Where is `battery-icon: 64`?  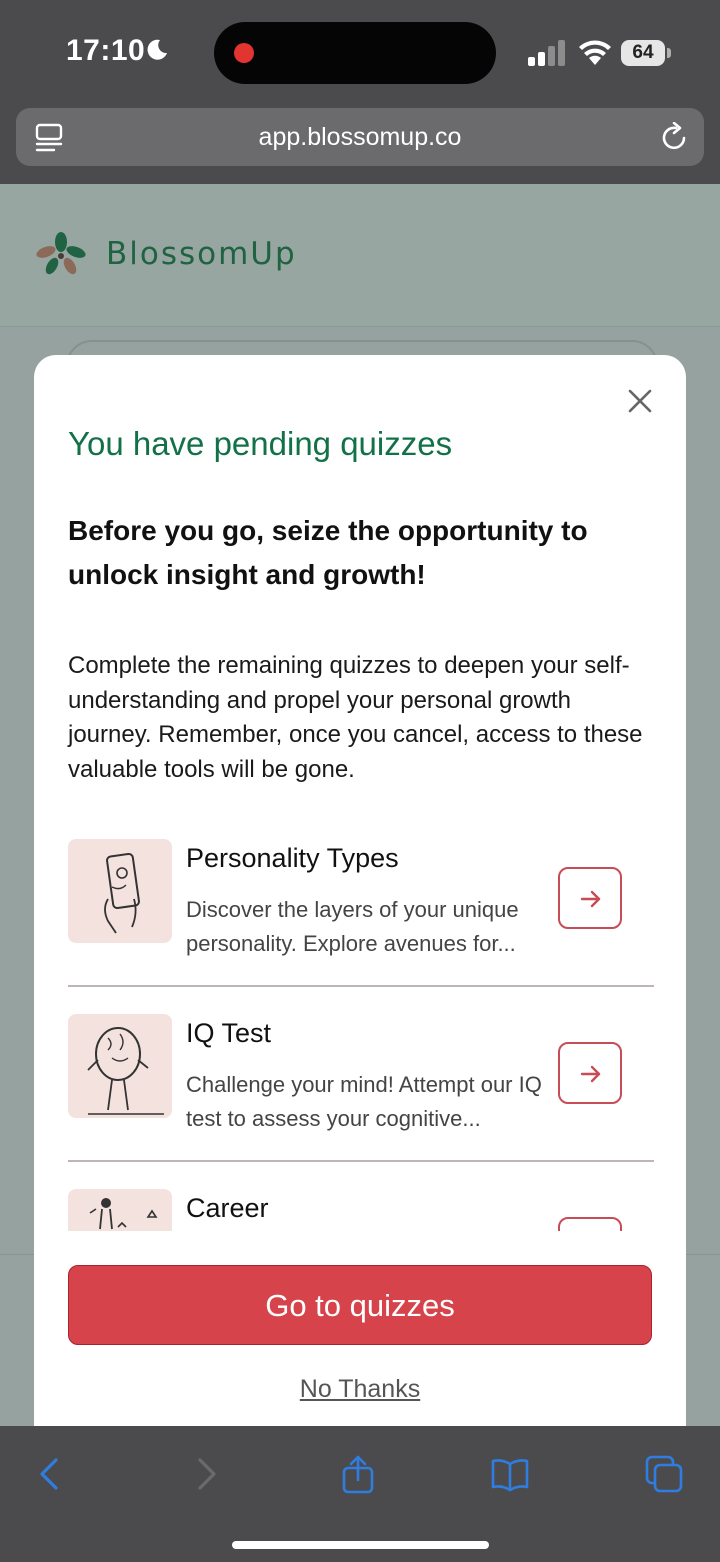 battery-icon: 64 is located at coordinates (647, 53).